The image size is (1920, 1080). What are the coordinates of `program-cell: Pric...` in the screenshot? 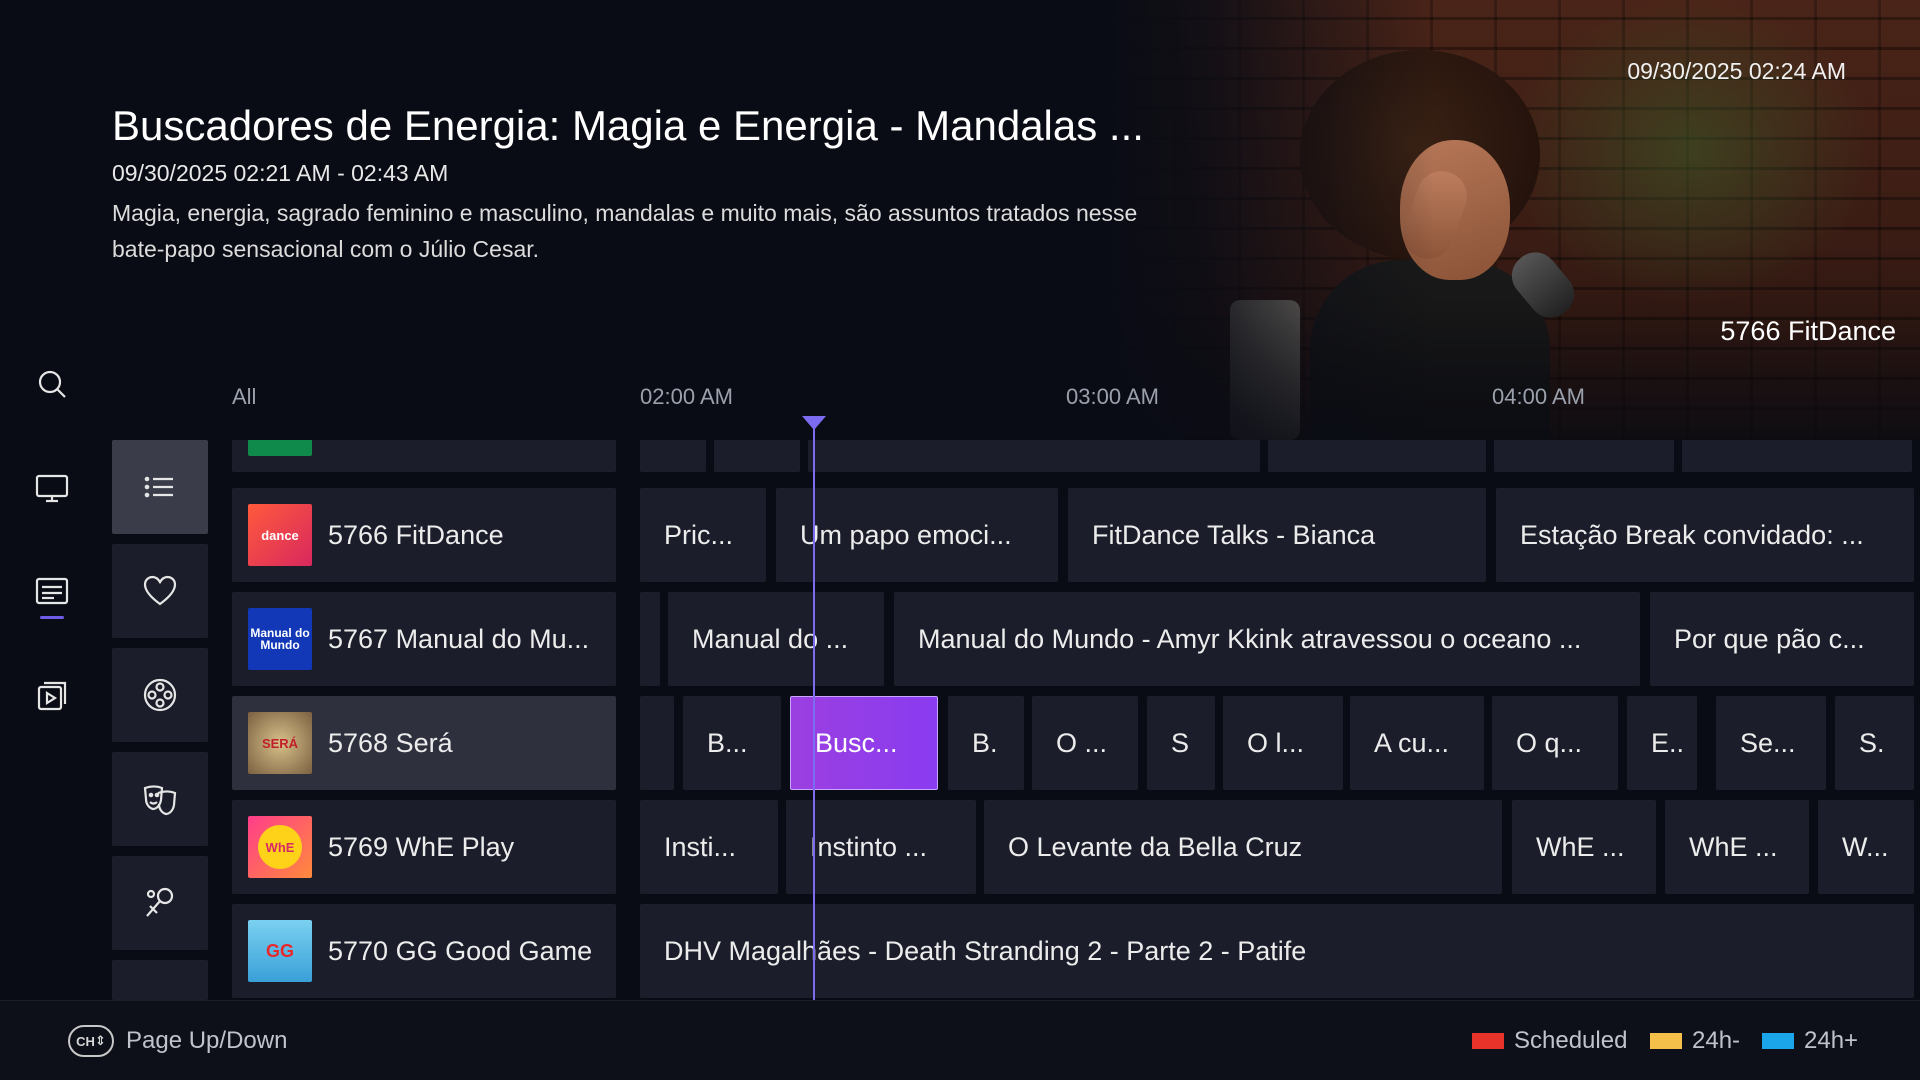 It's located at (703, 535).